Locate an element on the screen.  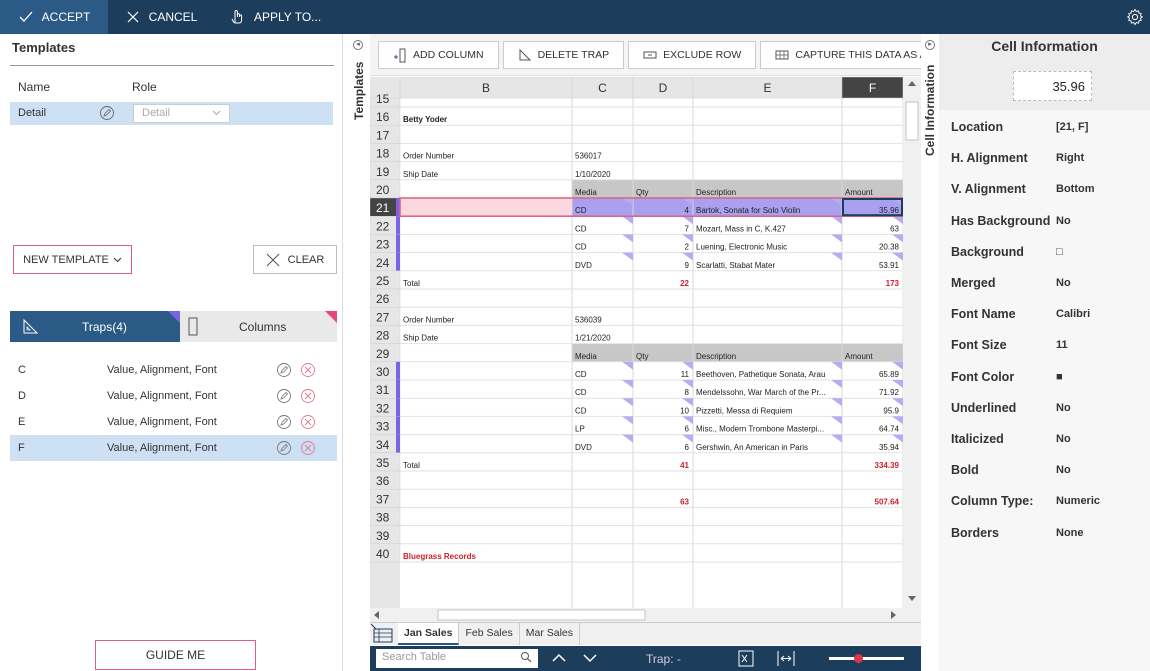
chevron-up-icon is located at coordinates (559, 658).